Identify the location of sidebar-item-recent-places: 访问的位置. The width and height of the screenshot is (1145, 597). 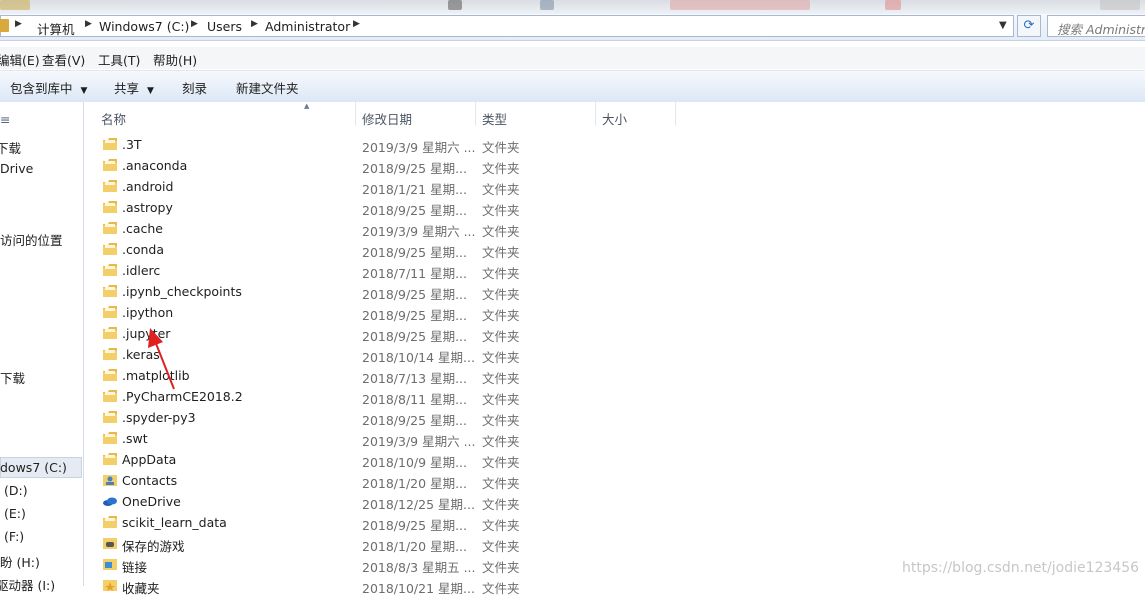
(31, 239).